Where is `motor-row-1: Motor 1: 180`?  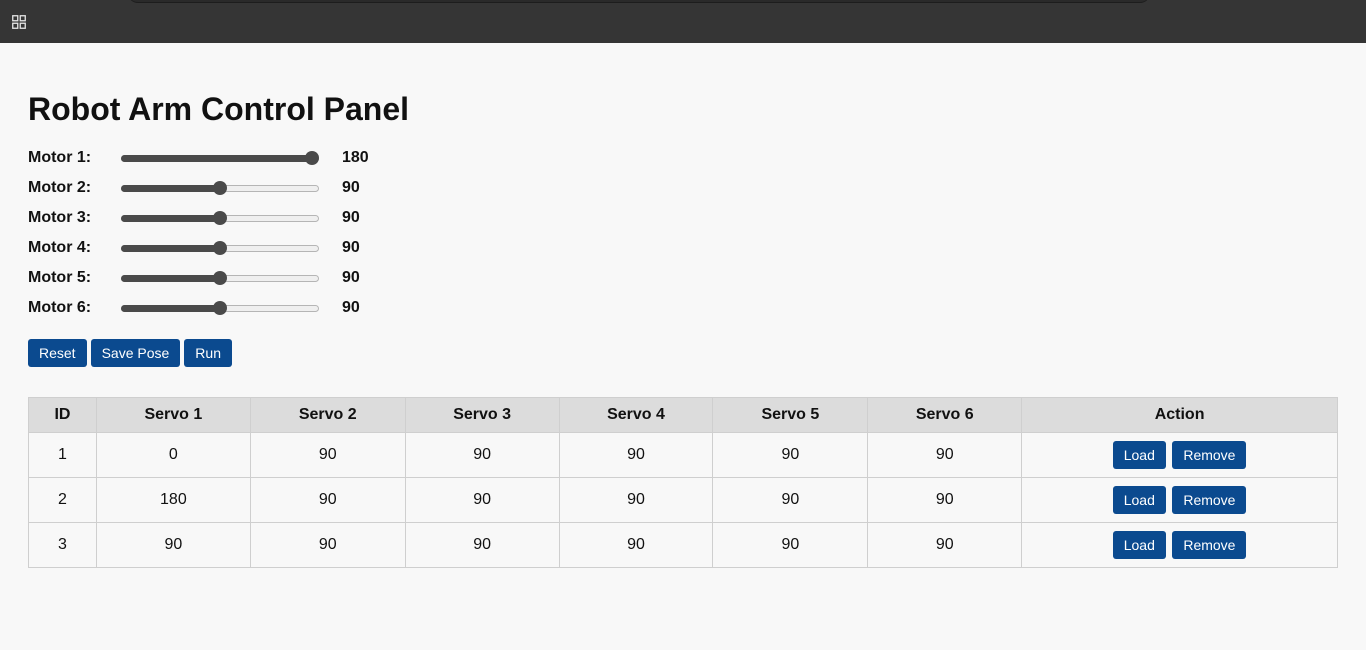
motor-row-1: Motor 1: 180 is located at coordinates (238, 158).